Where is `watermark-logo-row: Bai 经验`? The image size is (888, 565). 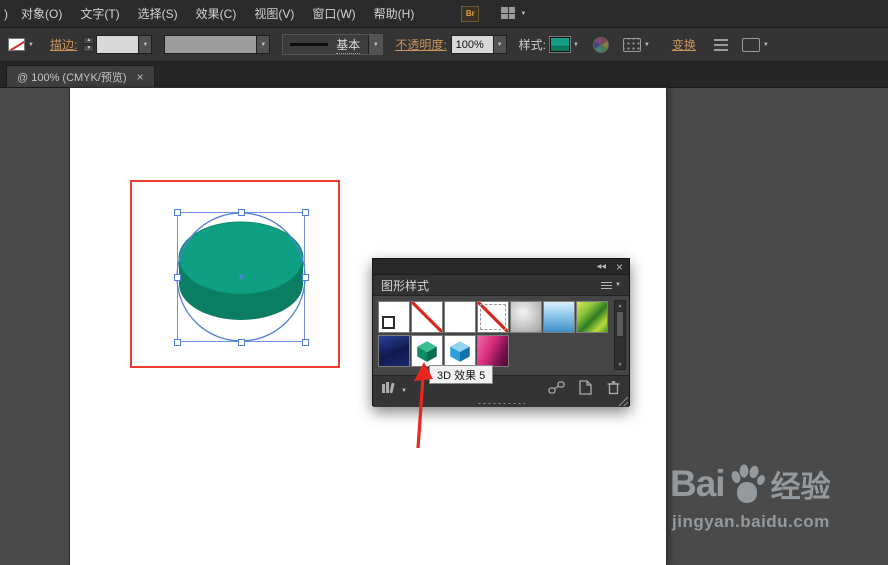
watermark-logo-row: Bai 经验 is located at coordinates (770, 484).